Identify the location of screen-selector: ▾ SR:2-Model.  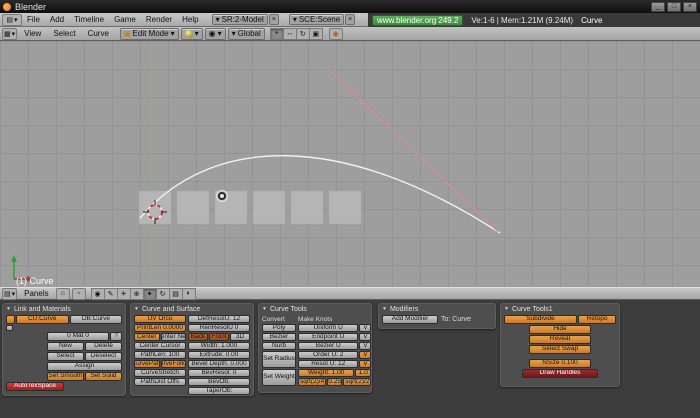
(239, 19).